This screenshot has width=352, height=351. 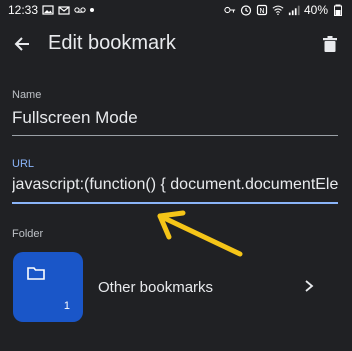 What do you see at coordinates (315, 10) in the screenshot?
I see `battery-percent: 40%` at bounding box center [315, 10].